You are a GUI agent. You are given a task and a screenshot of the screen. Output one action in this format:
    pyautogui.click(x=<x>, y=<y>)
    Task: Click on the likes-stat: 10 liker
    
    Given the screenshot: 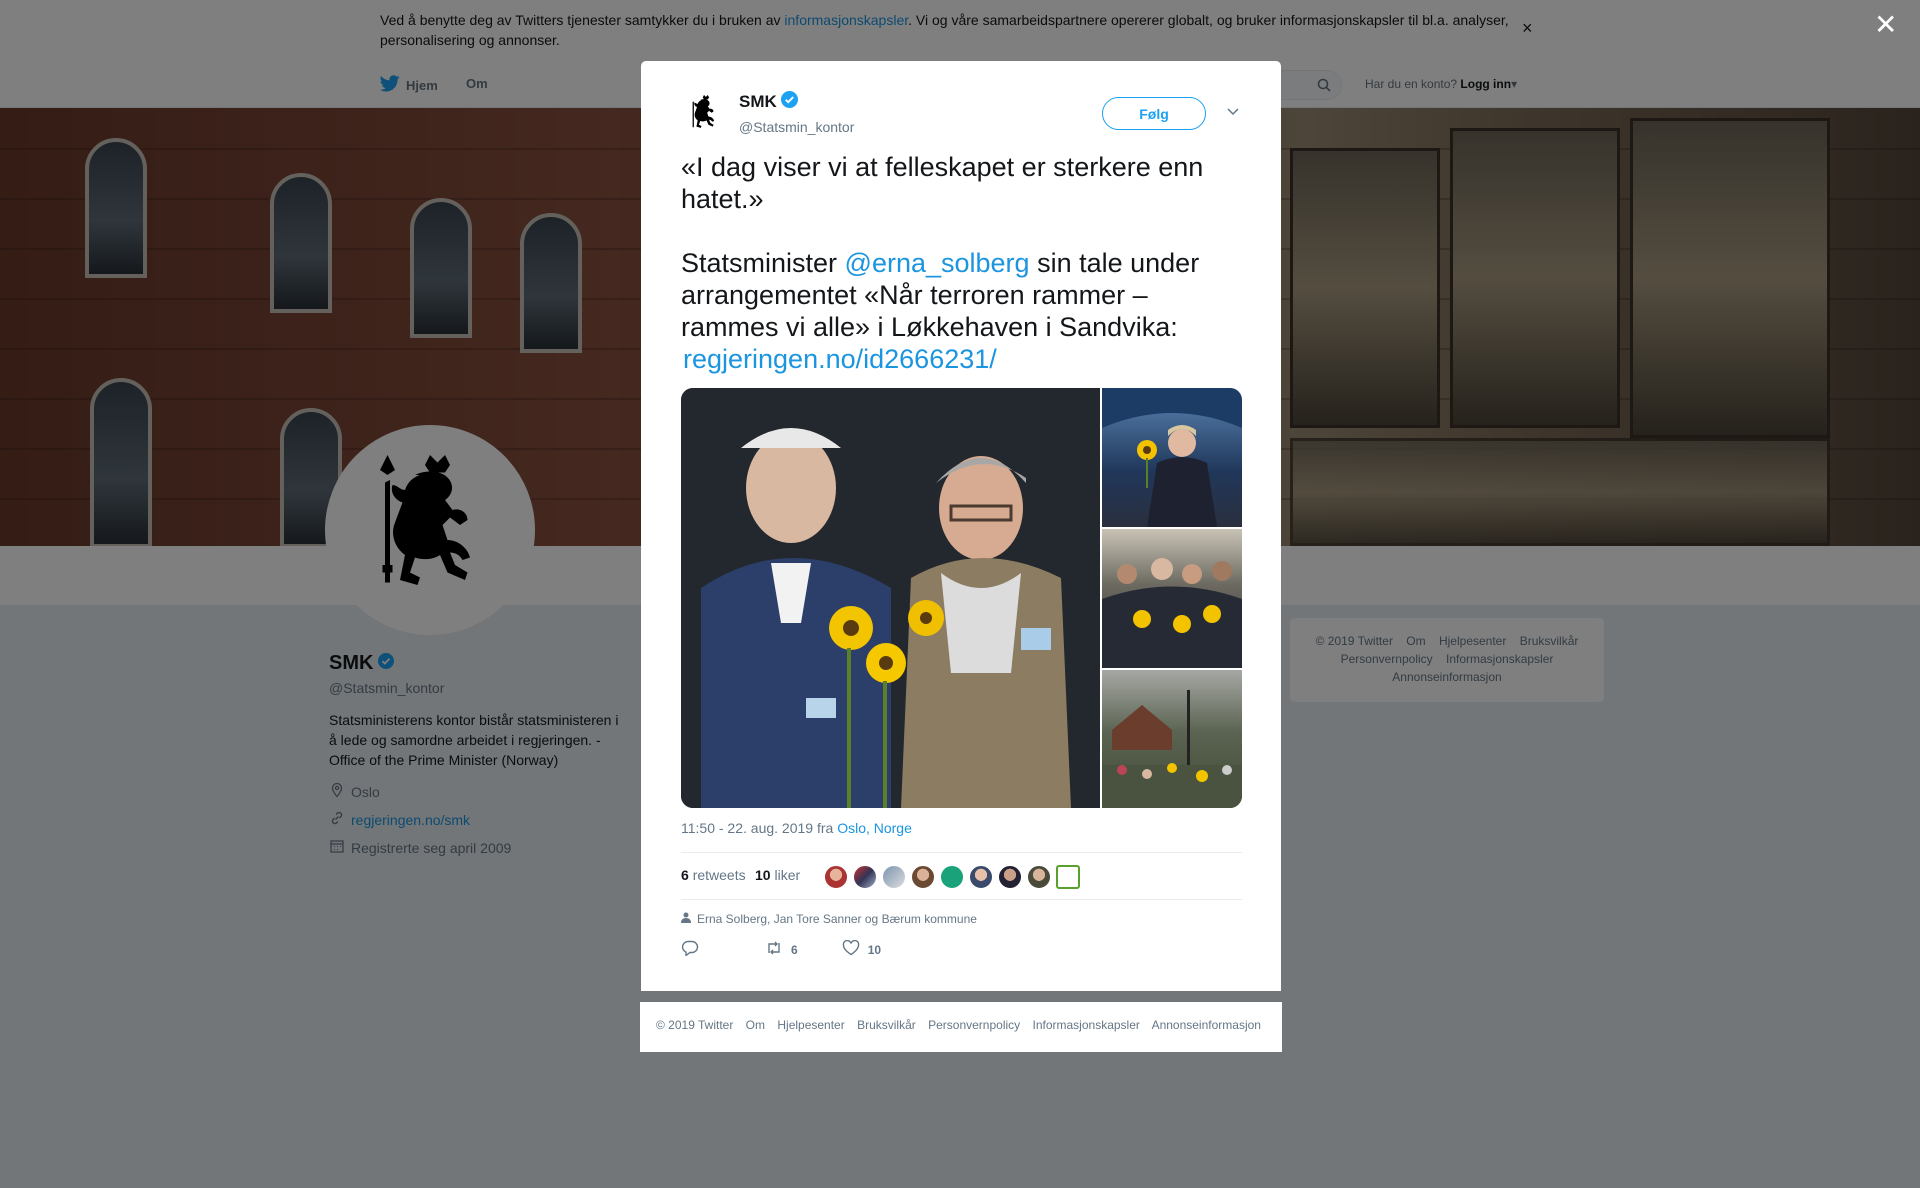 What is the action you would take?
    pyautogui.click(x=777, y=875)
    